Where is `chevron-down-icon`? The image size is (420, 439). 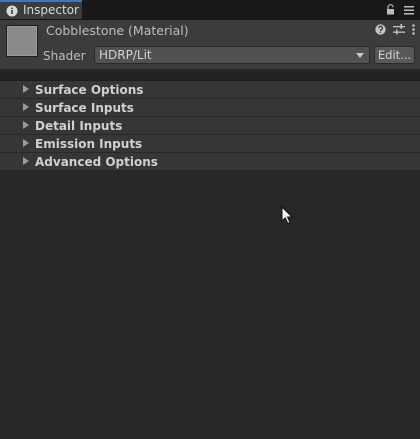
chevron-down-icon is located at coordinates (360, 55).